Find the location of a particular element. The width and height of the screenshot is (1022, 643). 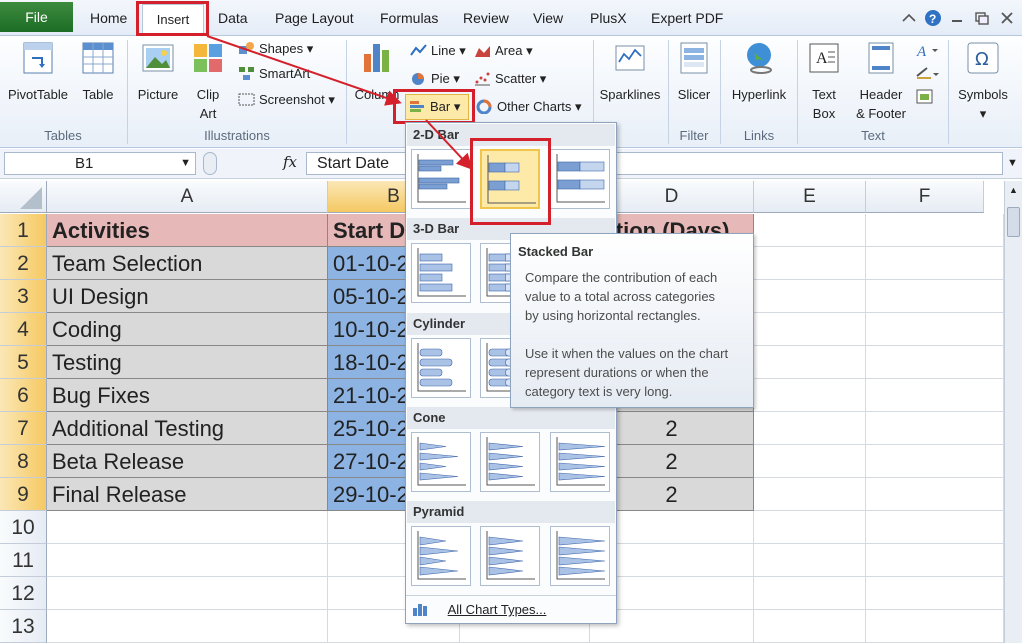

slicer-button: Slicer is located at coordinates (694, 72).